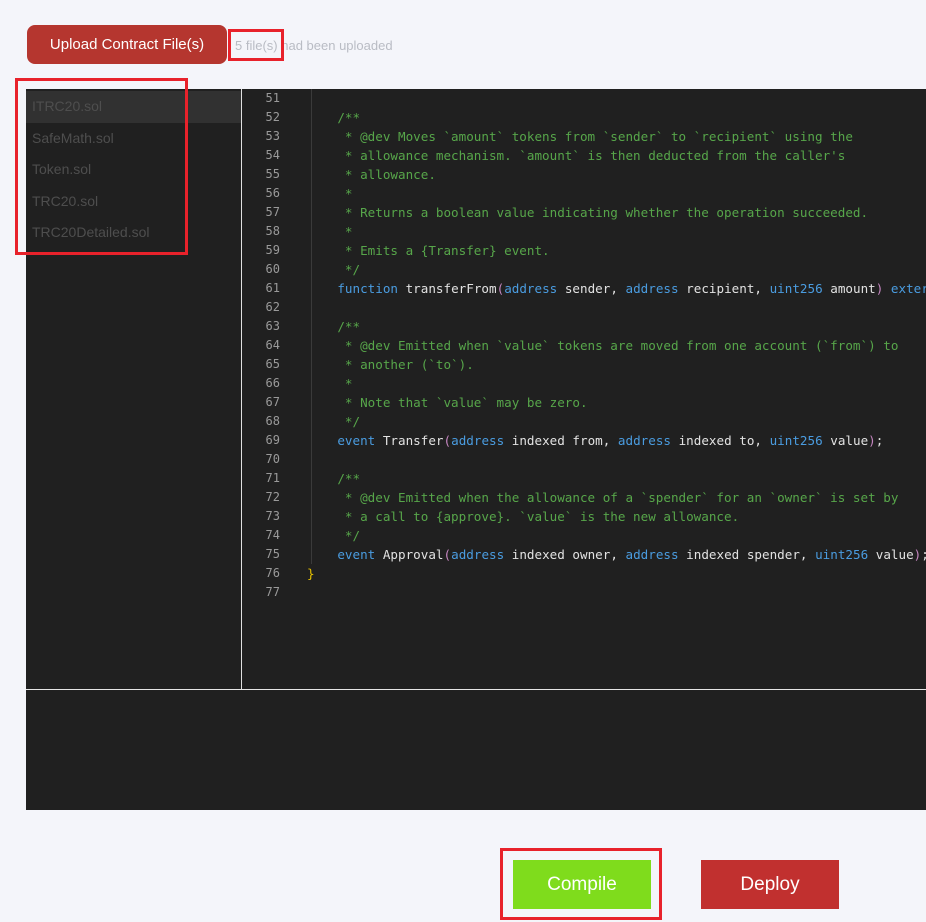  What do you see at coordinates (272, 250) in the screenshot?
I see `line-number: 59` at bounding box center [272, 250].